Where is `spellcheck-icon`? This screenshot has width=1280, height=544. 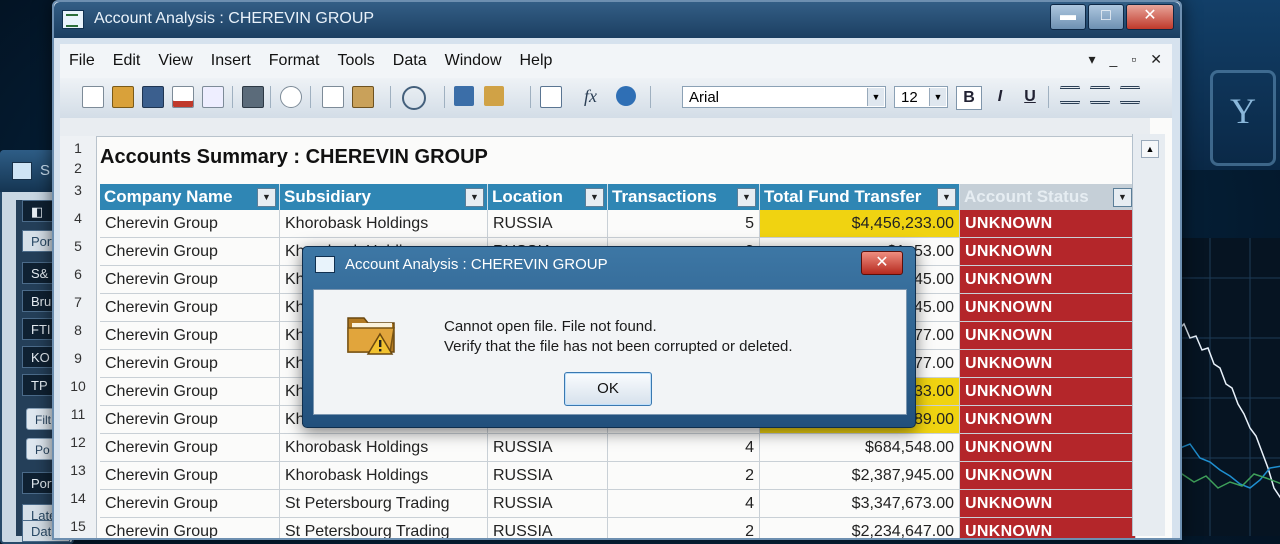 spellcheck-icon is located at coordinates (464, 96).